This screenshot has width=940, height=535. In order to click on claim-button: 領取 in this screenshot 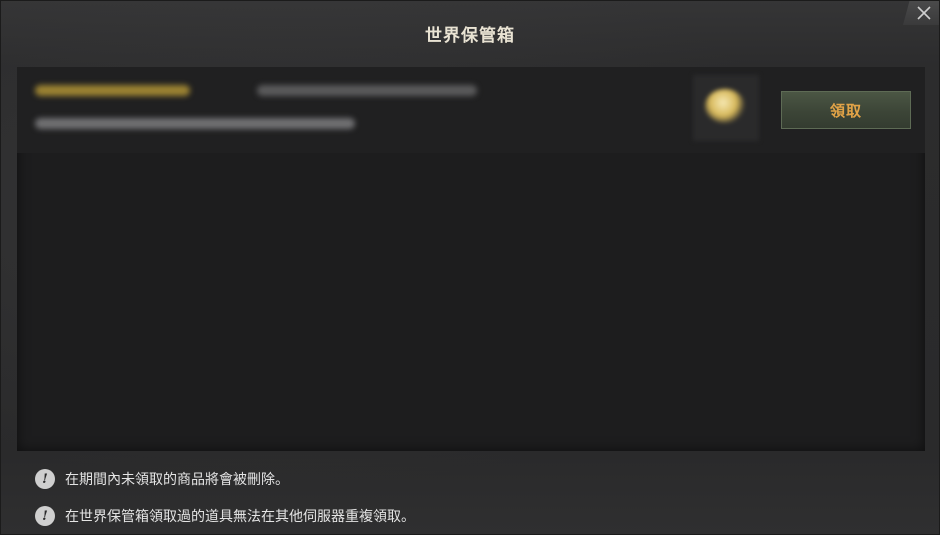, I will do `click(846, 110)`.